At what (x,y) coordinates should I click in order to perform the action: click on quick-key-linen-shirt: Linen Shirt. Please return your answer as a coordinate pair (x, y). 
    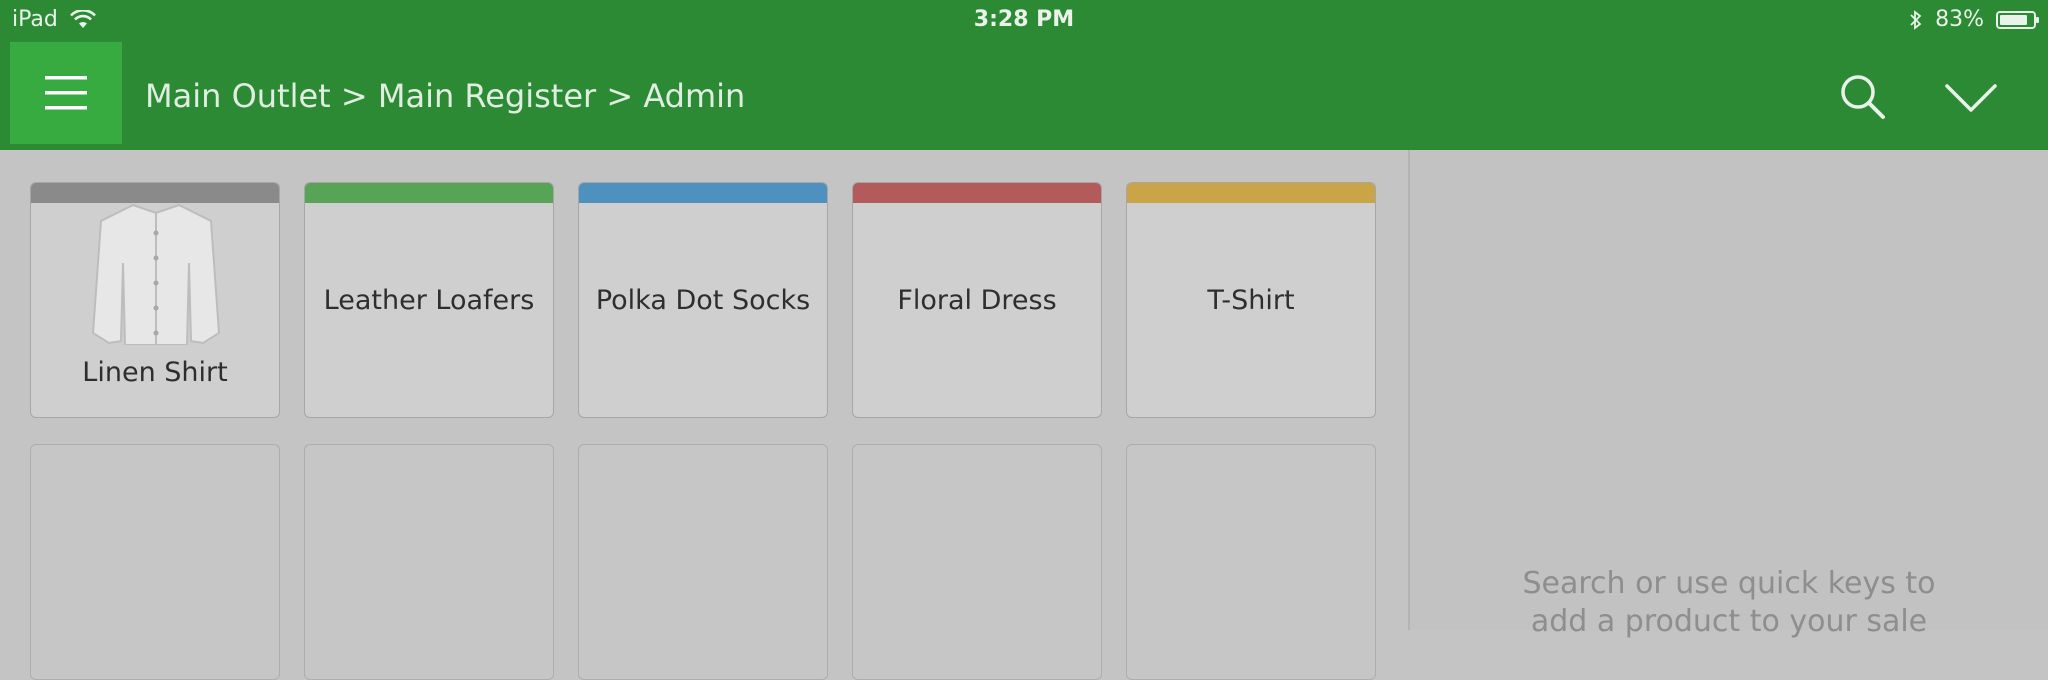
    Looking at the image, I should click on (155, 300).